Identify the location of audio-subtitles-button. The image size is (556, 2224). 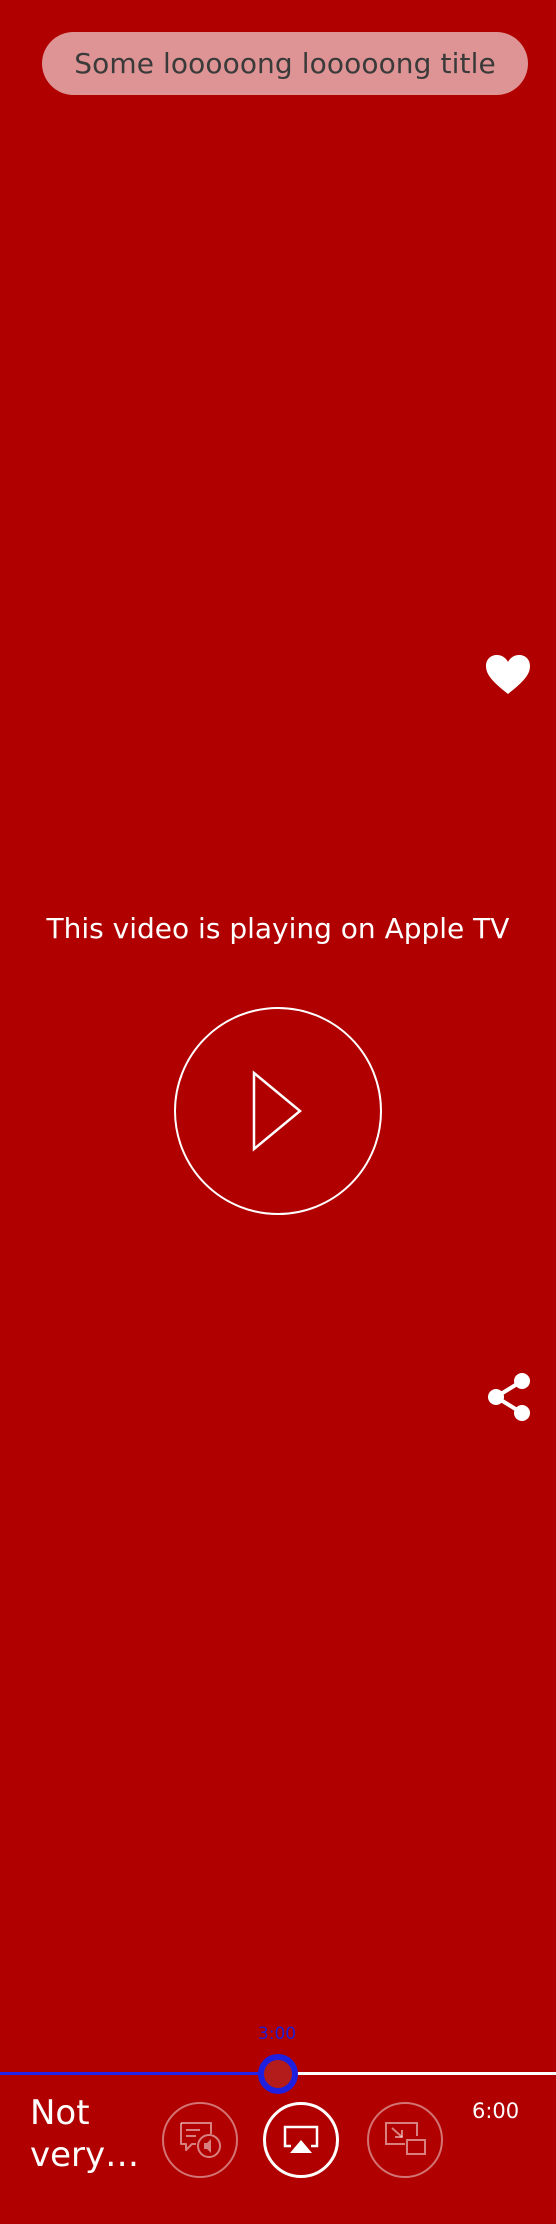
(200, 2140).